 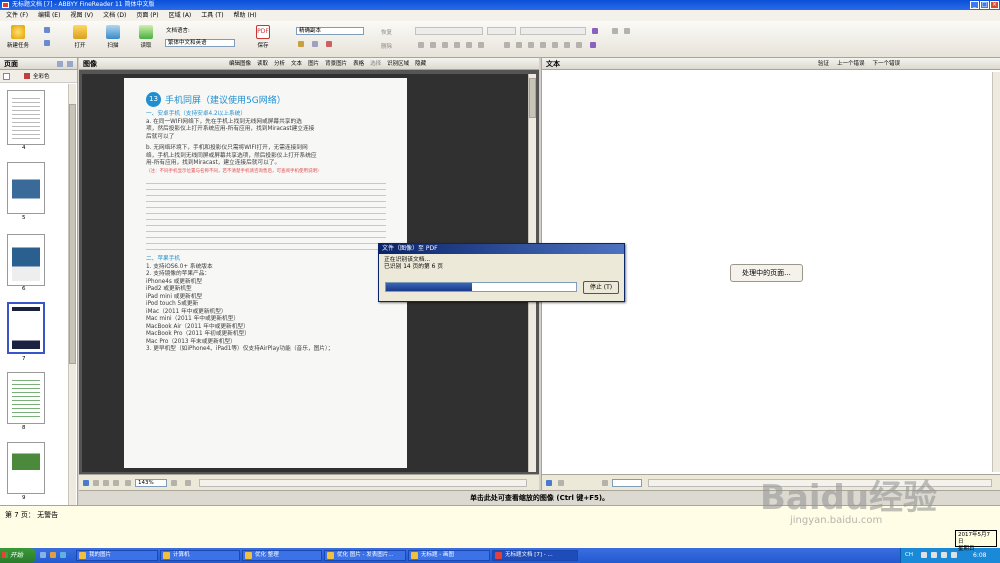 What do you see at coordinates (481, 45) in the screenshot?
I see `color-icon` at bounding box center [481, 45].